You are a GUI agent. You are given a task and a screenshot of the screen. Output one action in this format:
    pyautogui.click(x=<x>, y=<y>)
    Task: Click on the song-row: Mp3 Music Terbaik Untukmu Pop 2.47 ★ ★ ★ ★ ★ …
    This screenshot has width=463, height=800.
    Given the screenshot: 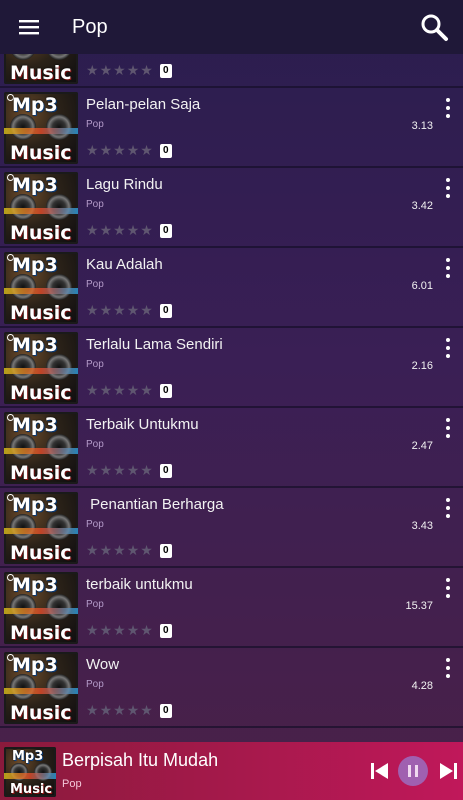 What is the action you would take?
    pyautogui.click(x=231, y=448)
    